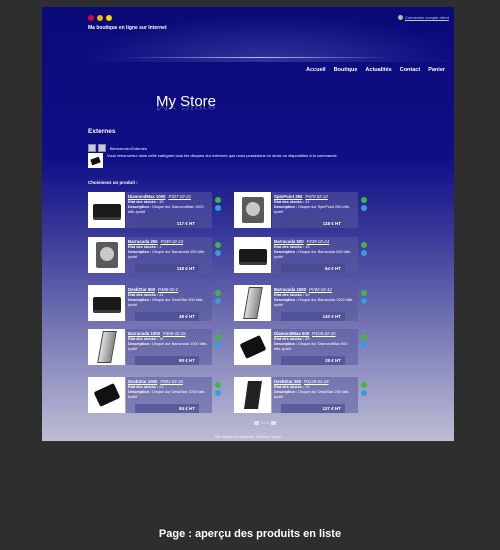 The height and width of the screenshot is (550, 500). Describe the element at coordinates (436, 70) in the screenshot. I see `nav-panier: Panier` at that location.